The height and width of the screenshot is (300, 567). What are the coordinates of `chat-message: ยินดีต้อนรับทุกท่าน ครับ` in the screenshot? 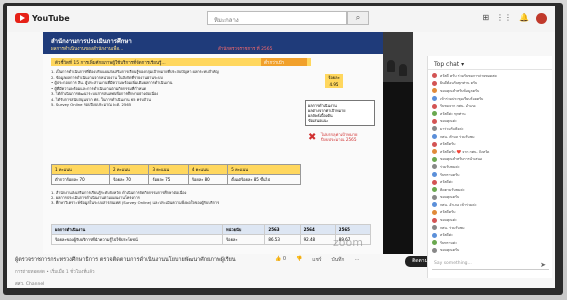 It's located at (490, 84).